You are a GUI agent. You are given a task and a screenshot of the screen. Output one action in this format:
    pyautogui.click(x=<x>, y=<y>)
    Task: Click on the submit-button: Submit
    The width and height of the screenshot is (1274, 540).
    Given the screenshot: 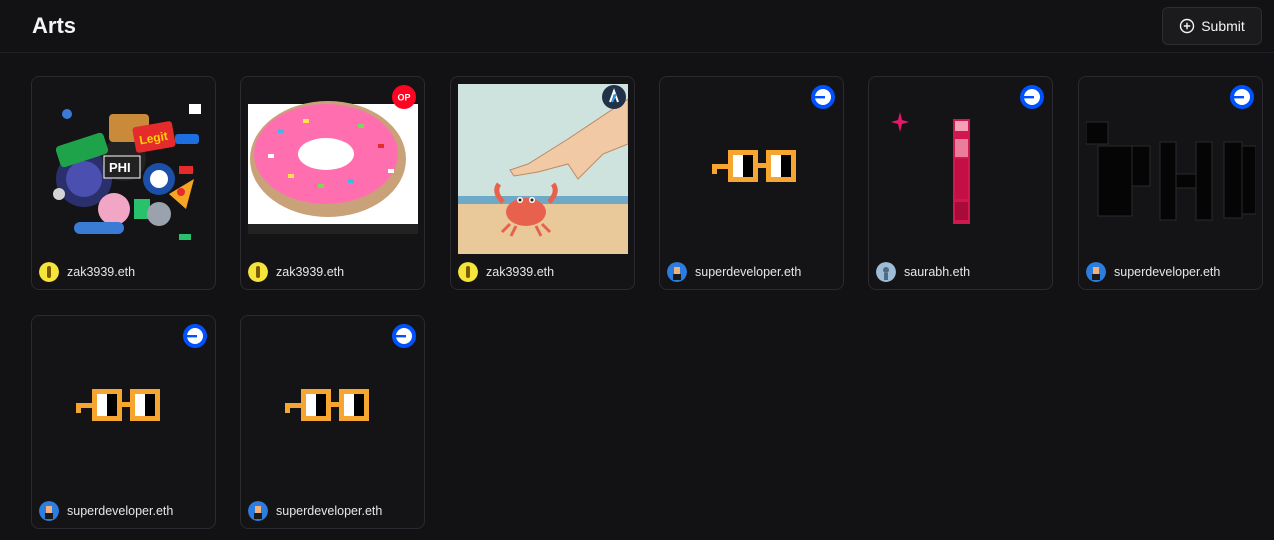 What is the action you would take?
    pyautogui.click(x=1212, y=26)
    